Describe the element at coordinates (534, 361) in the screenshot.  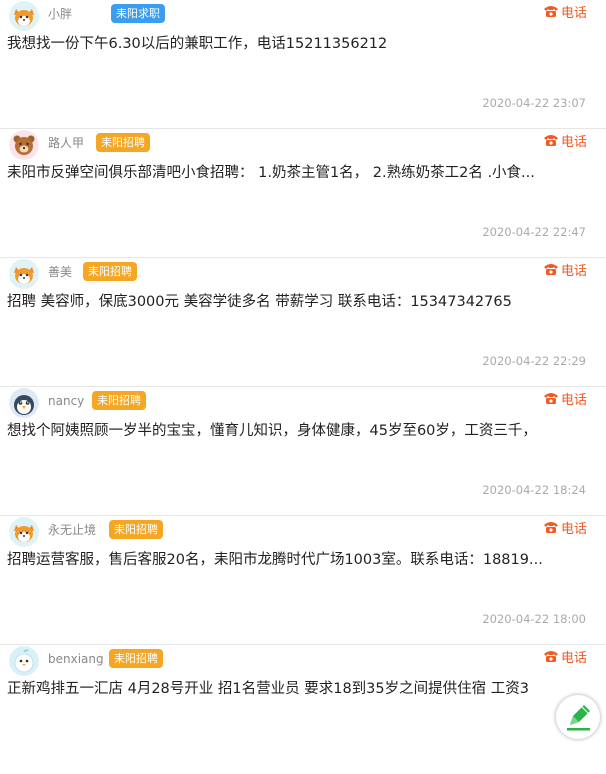
I see `post-time: 2020-04-22 22:29` at that location.